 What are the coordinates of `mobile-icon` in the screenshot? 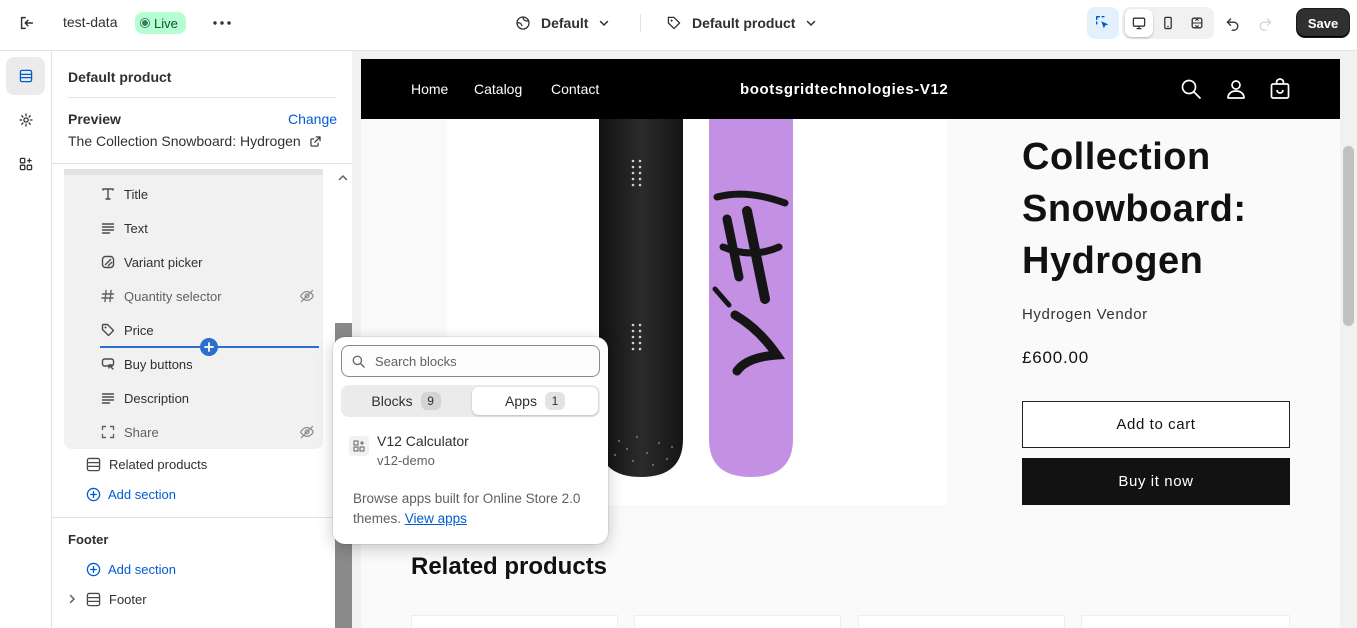 It's located at (1168, 23).